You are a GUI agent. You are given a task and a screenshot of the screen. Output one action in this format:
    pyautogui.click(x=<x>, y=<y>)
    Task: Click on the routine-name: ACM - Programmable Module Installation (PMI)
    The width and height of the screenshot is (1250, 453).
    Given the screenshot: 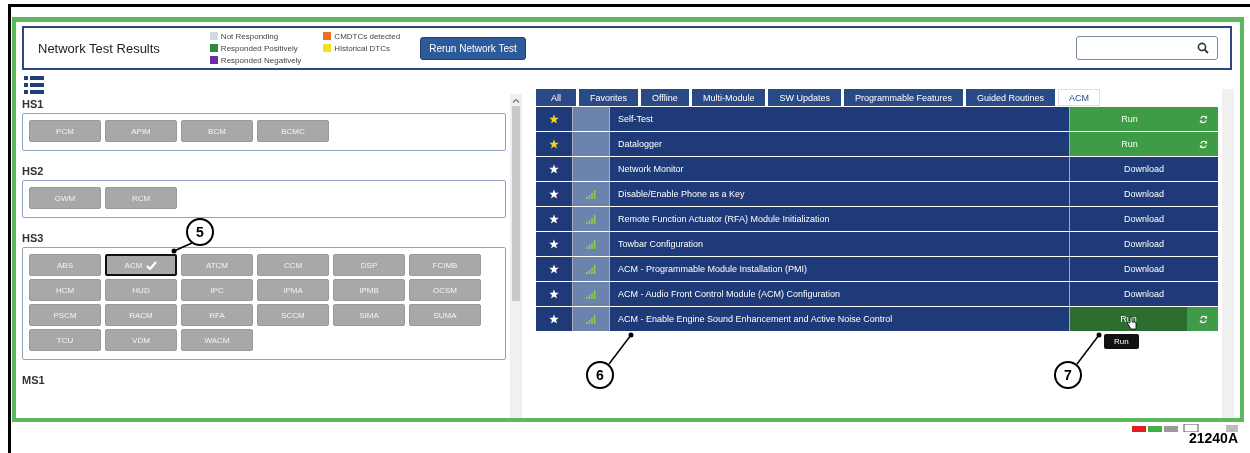 What is the action you would take?
    pyautogui.click(x=840, y=269)
    